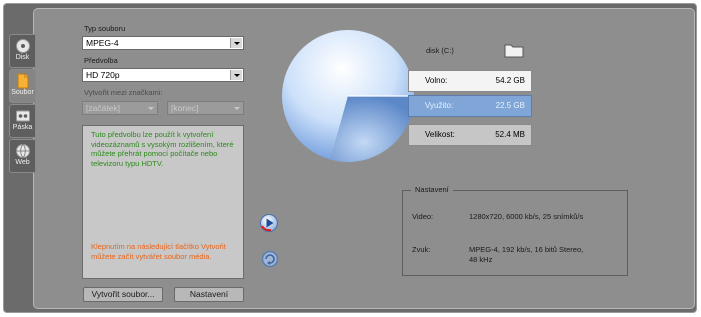  Describe the element at coordinates (348, 96) in the screenshot. I see `disk-usage-pie` at that location.